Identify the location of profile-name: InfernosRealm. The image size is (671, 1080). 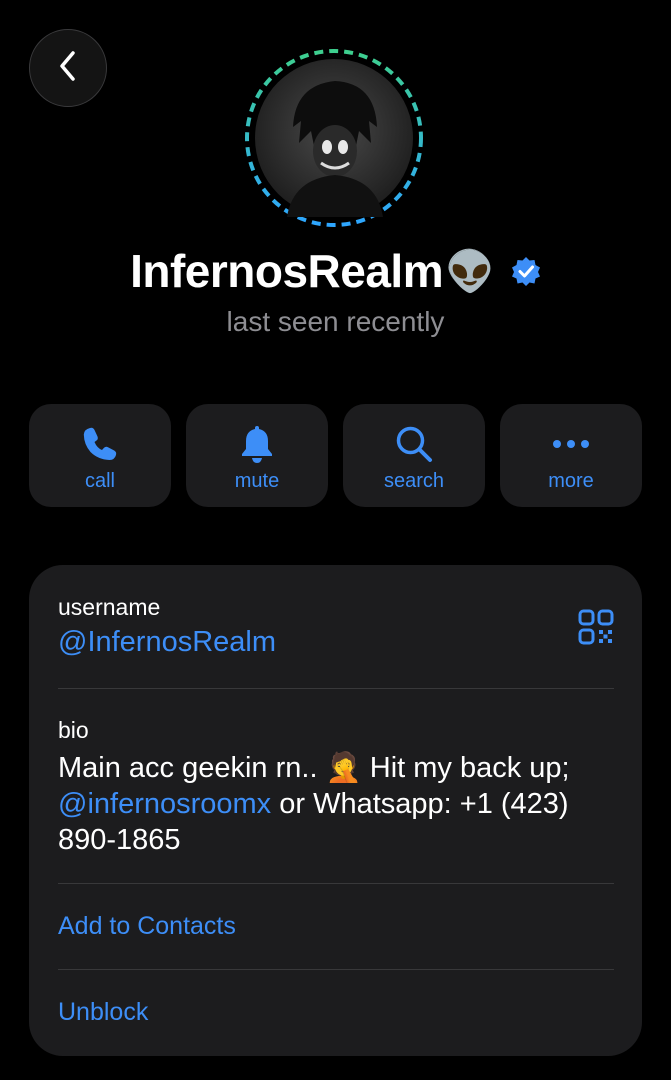
(287, 271).